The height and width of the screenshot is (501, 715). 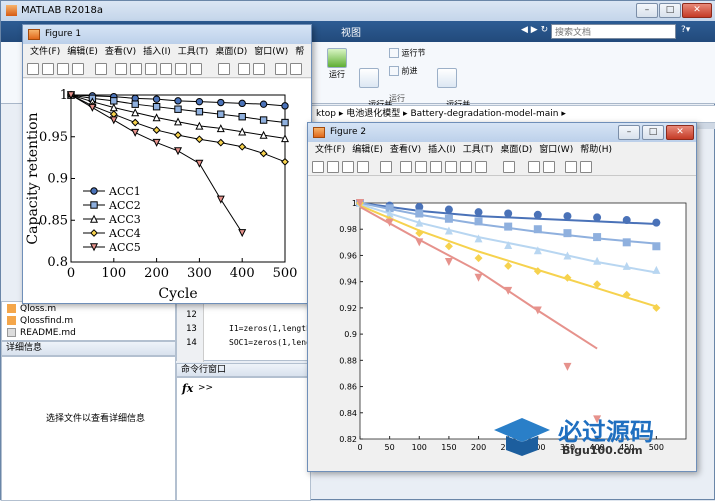 I want to click on maximize-button: □, so click(x=670, y=10).